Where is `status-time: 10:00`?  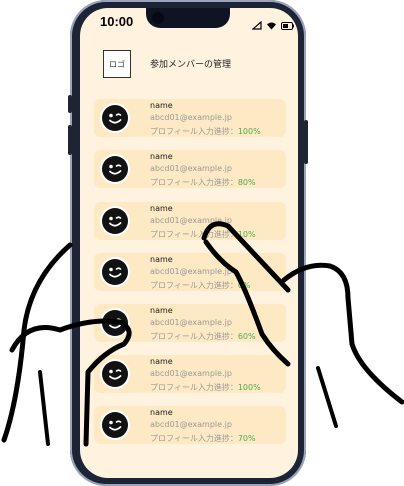 status-time: 10:00 is located at coordinates (117, 21).